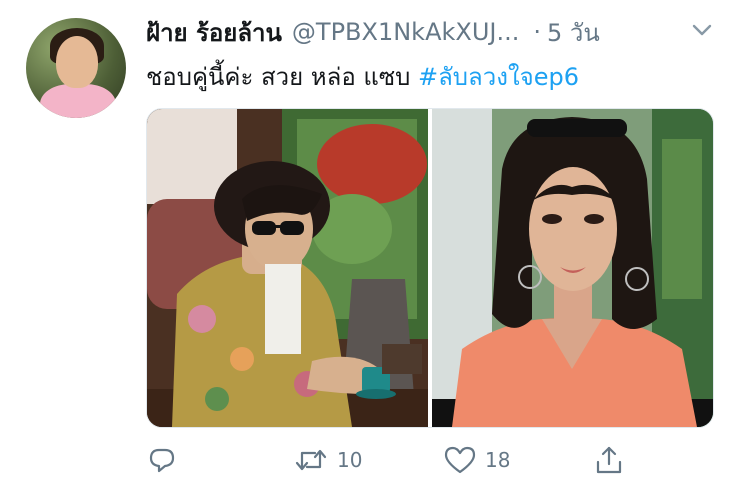 The image size is (741, 490). I want to click on tweet-actions: 10 18, so click(436, 460).